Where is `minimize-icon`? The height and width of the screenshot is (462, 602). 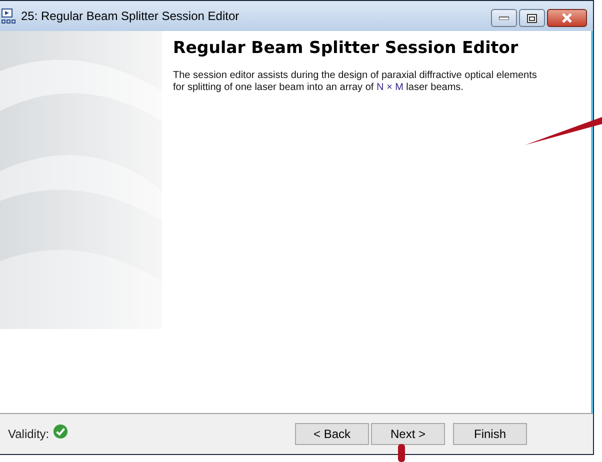 minimize-icon is located at coordinates (504, 18).